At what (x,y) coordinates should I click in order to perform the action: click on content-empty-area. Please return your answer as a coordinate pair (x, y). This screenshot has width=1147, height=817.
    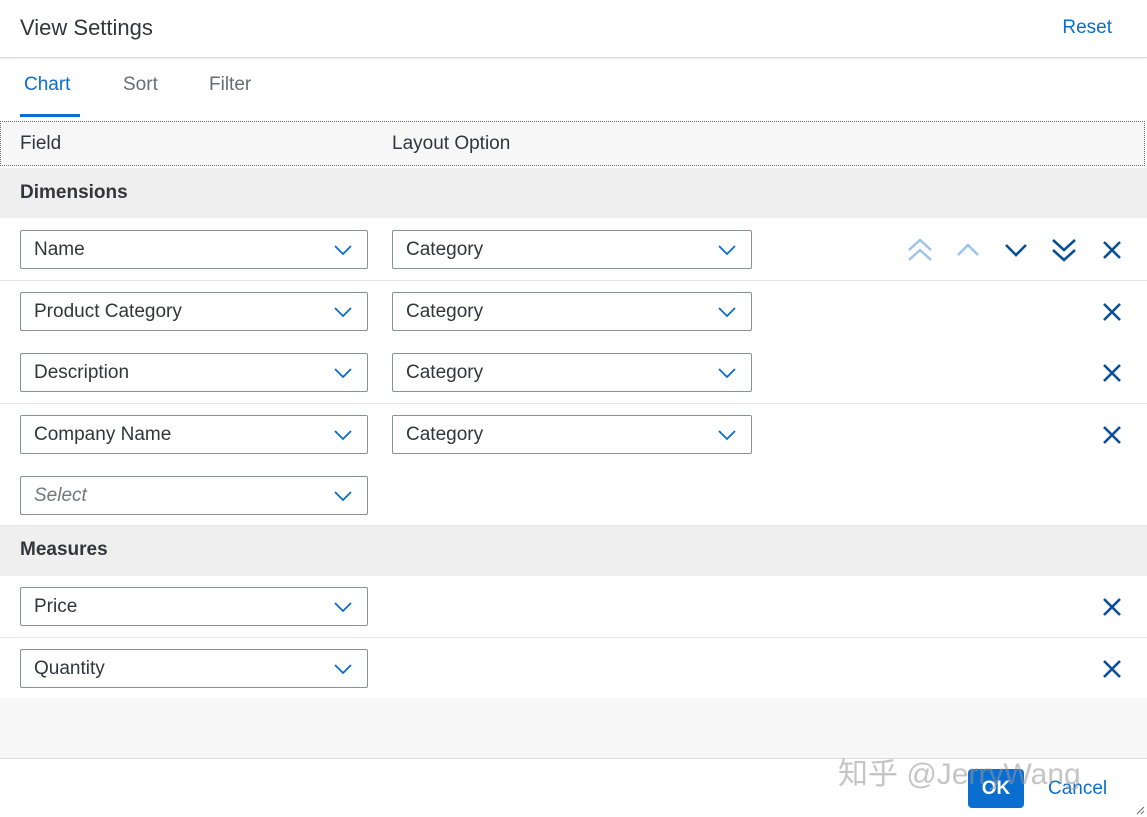
    Looking at the image, I should click on (573, 728).